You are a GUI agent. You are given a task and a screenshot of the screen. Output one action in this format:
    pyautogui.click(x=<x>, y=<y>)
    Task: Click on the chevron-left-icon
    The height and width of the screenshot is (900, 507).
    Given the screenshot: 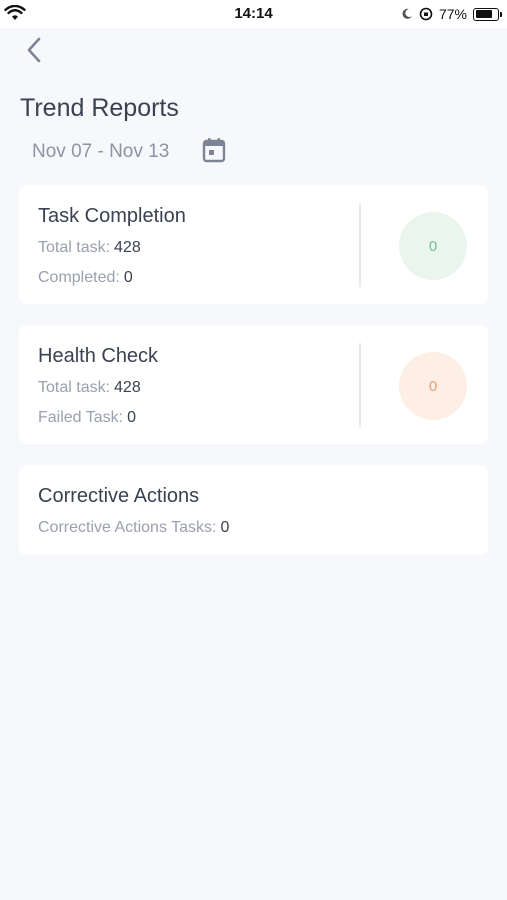 What is the action you would take?
    pyautogui.click(x=34, y=50)
    